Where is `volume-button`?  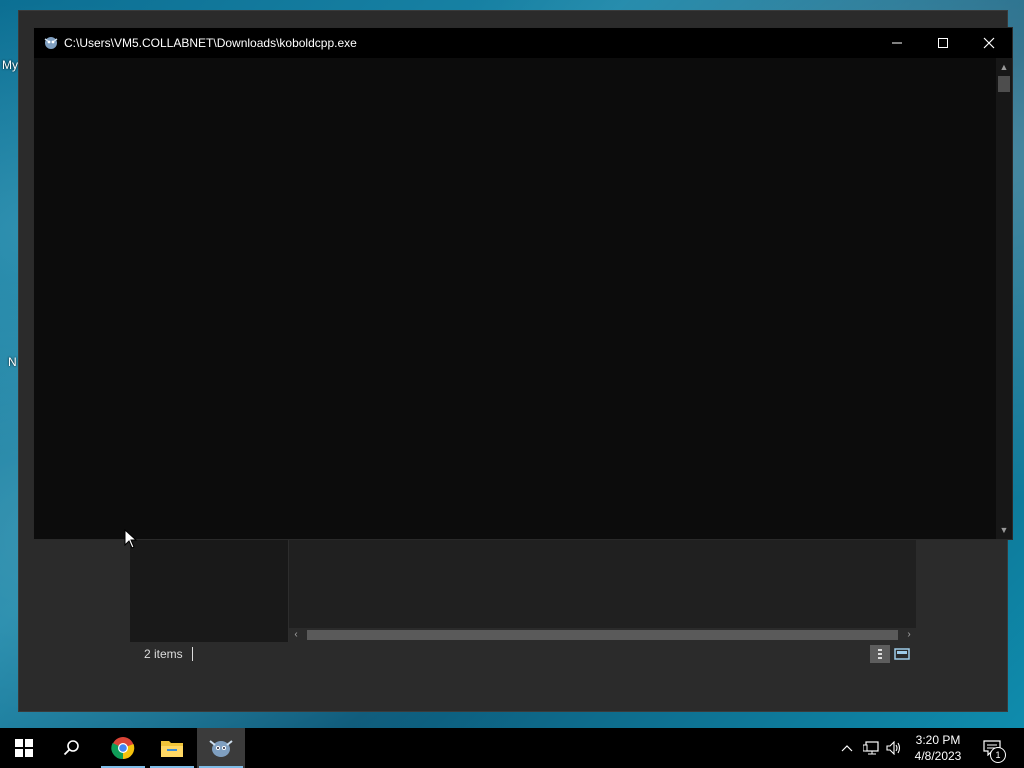
volume-button is located at coordinates (894, 748).